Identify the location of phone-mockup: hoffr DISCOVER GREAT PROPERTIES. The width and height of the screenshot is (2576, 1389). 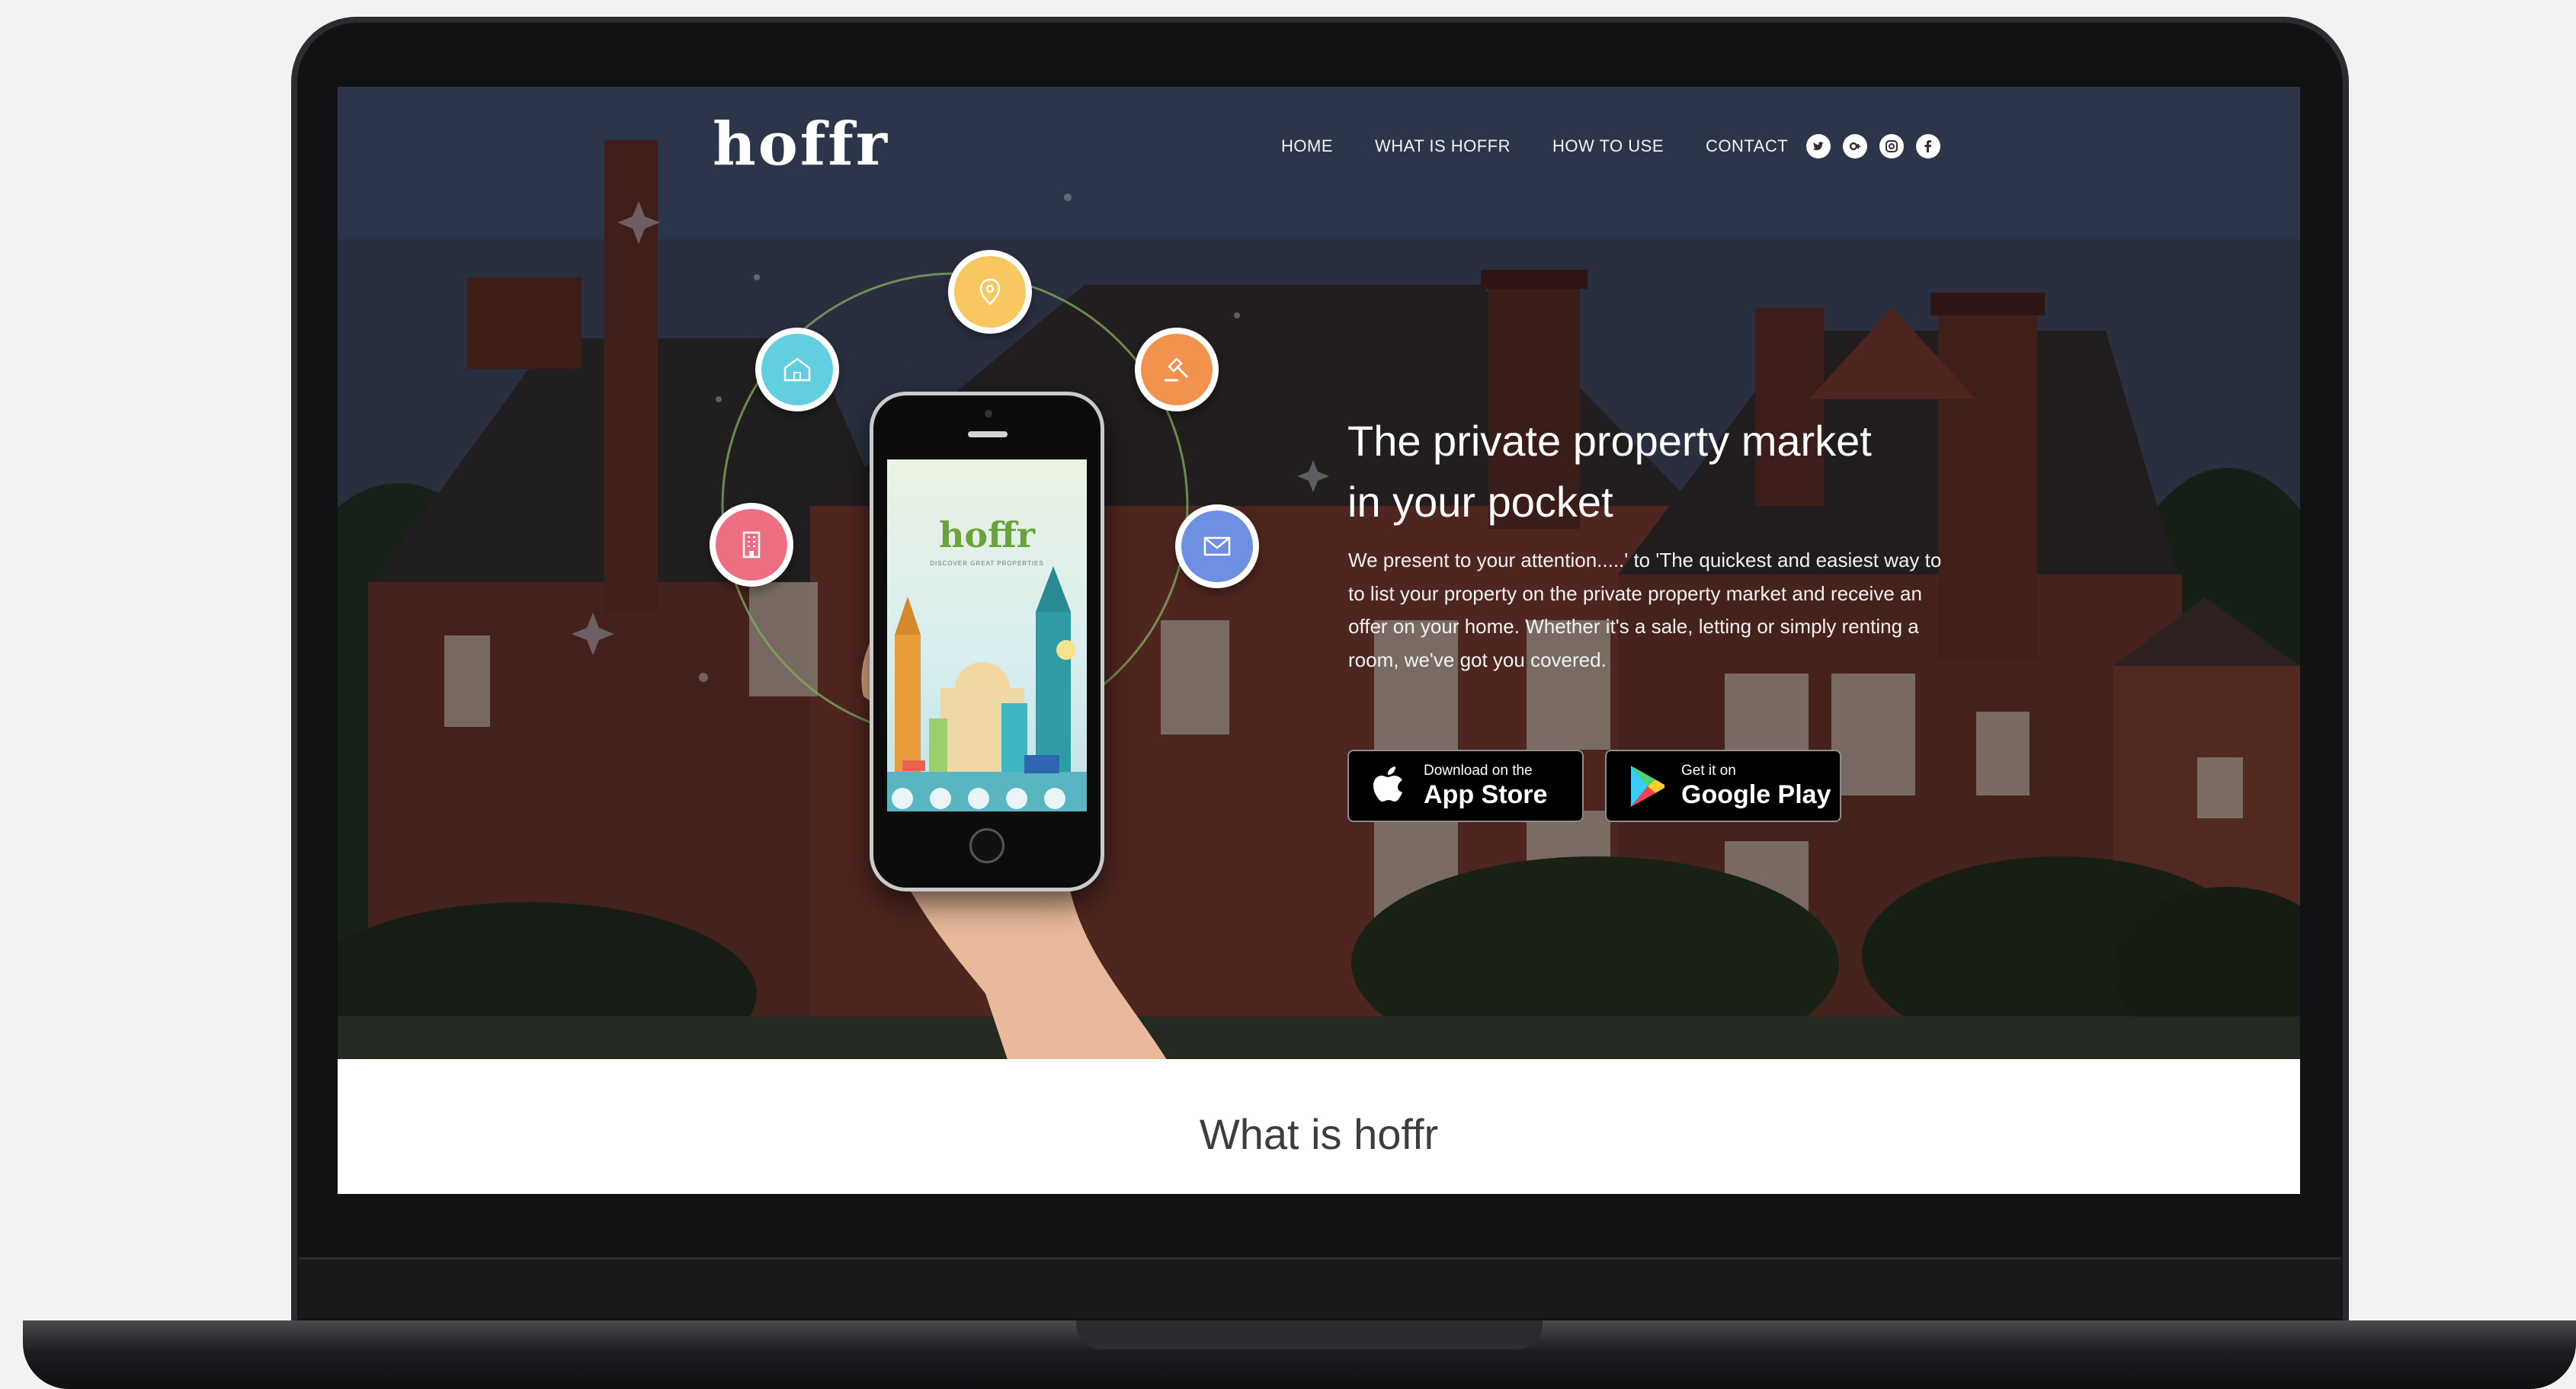
(987, 641).